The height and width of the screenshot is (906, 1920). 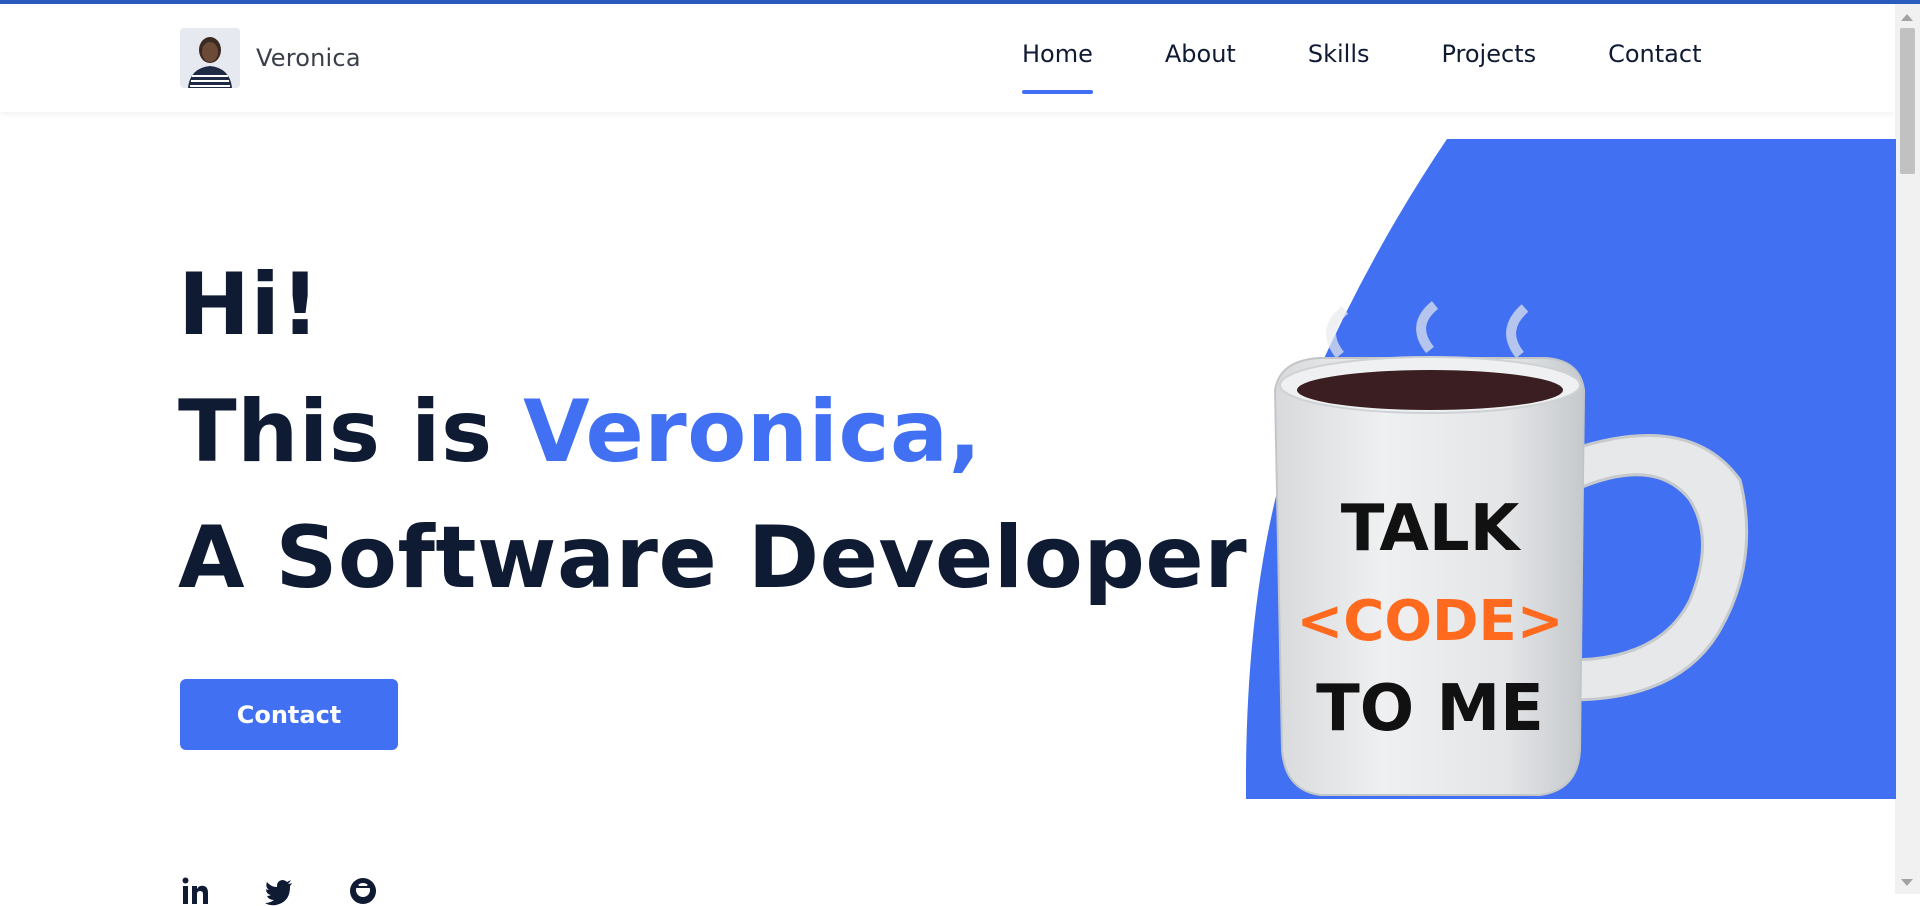 I want to click on nav-item-projects: Projects, so click(x=1488, y=65).